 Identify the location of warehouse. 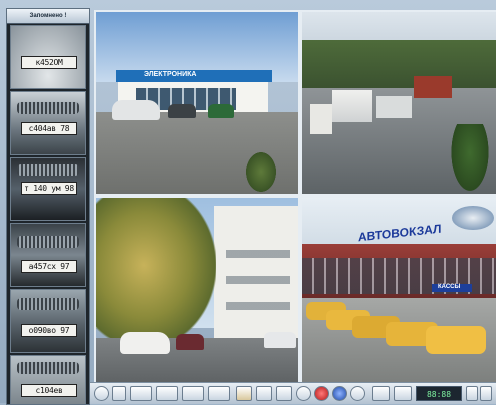
(433, 87).